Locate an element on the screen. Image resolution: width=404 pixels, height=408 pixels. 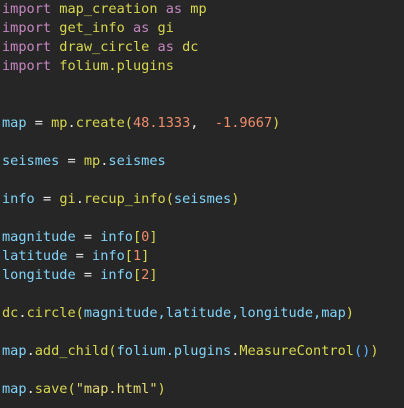
module-name: map_creation is located at coordinates (108, 9).